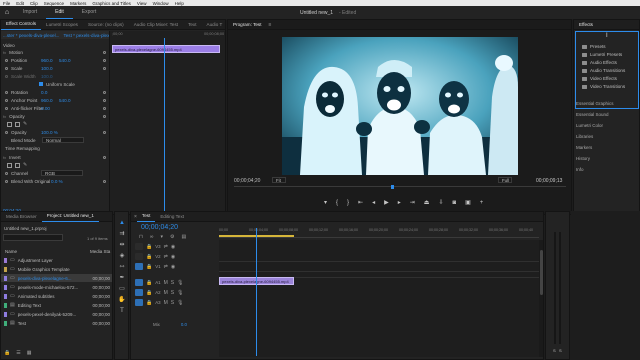 This screenshot has height=360, width=640. What do you see at coordinates (146, 217) in the screenshot?
I see `tab-test-sequence: Test` at bounding box center [146, 217].